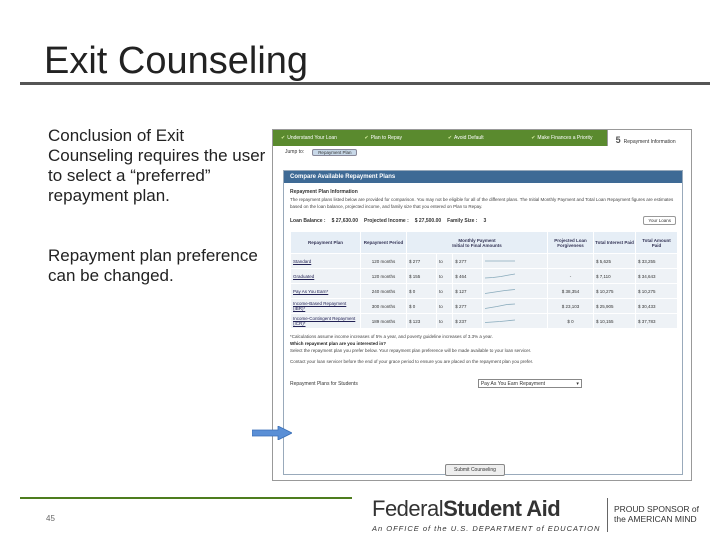 The width and height of the screenshot is (720, 540). What do you see at coordinates (655, 519) in the screenshot?
I see `sponsor-line2: the AMERICAN MIND` at bounding box center [655, 519].